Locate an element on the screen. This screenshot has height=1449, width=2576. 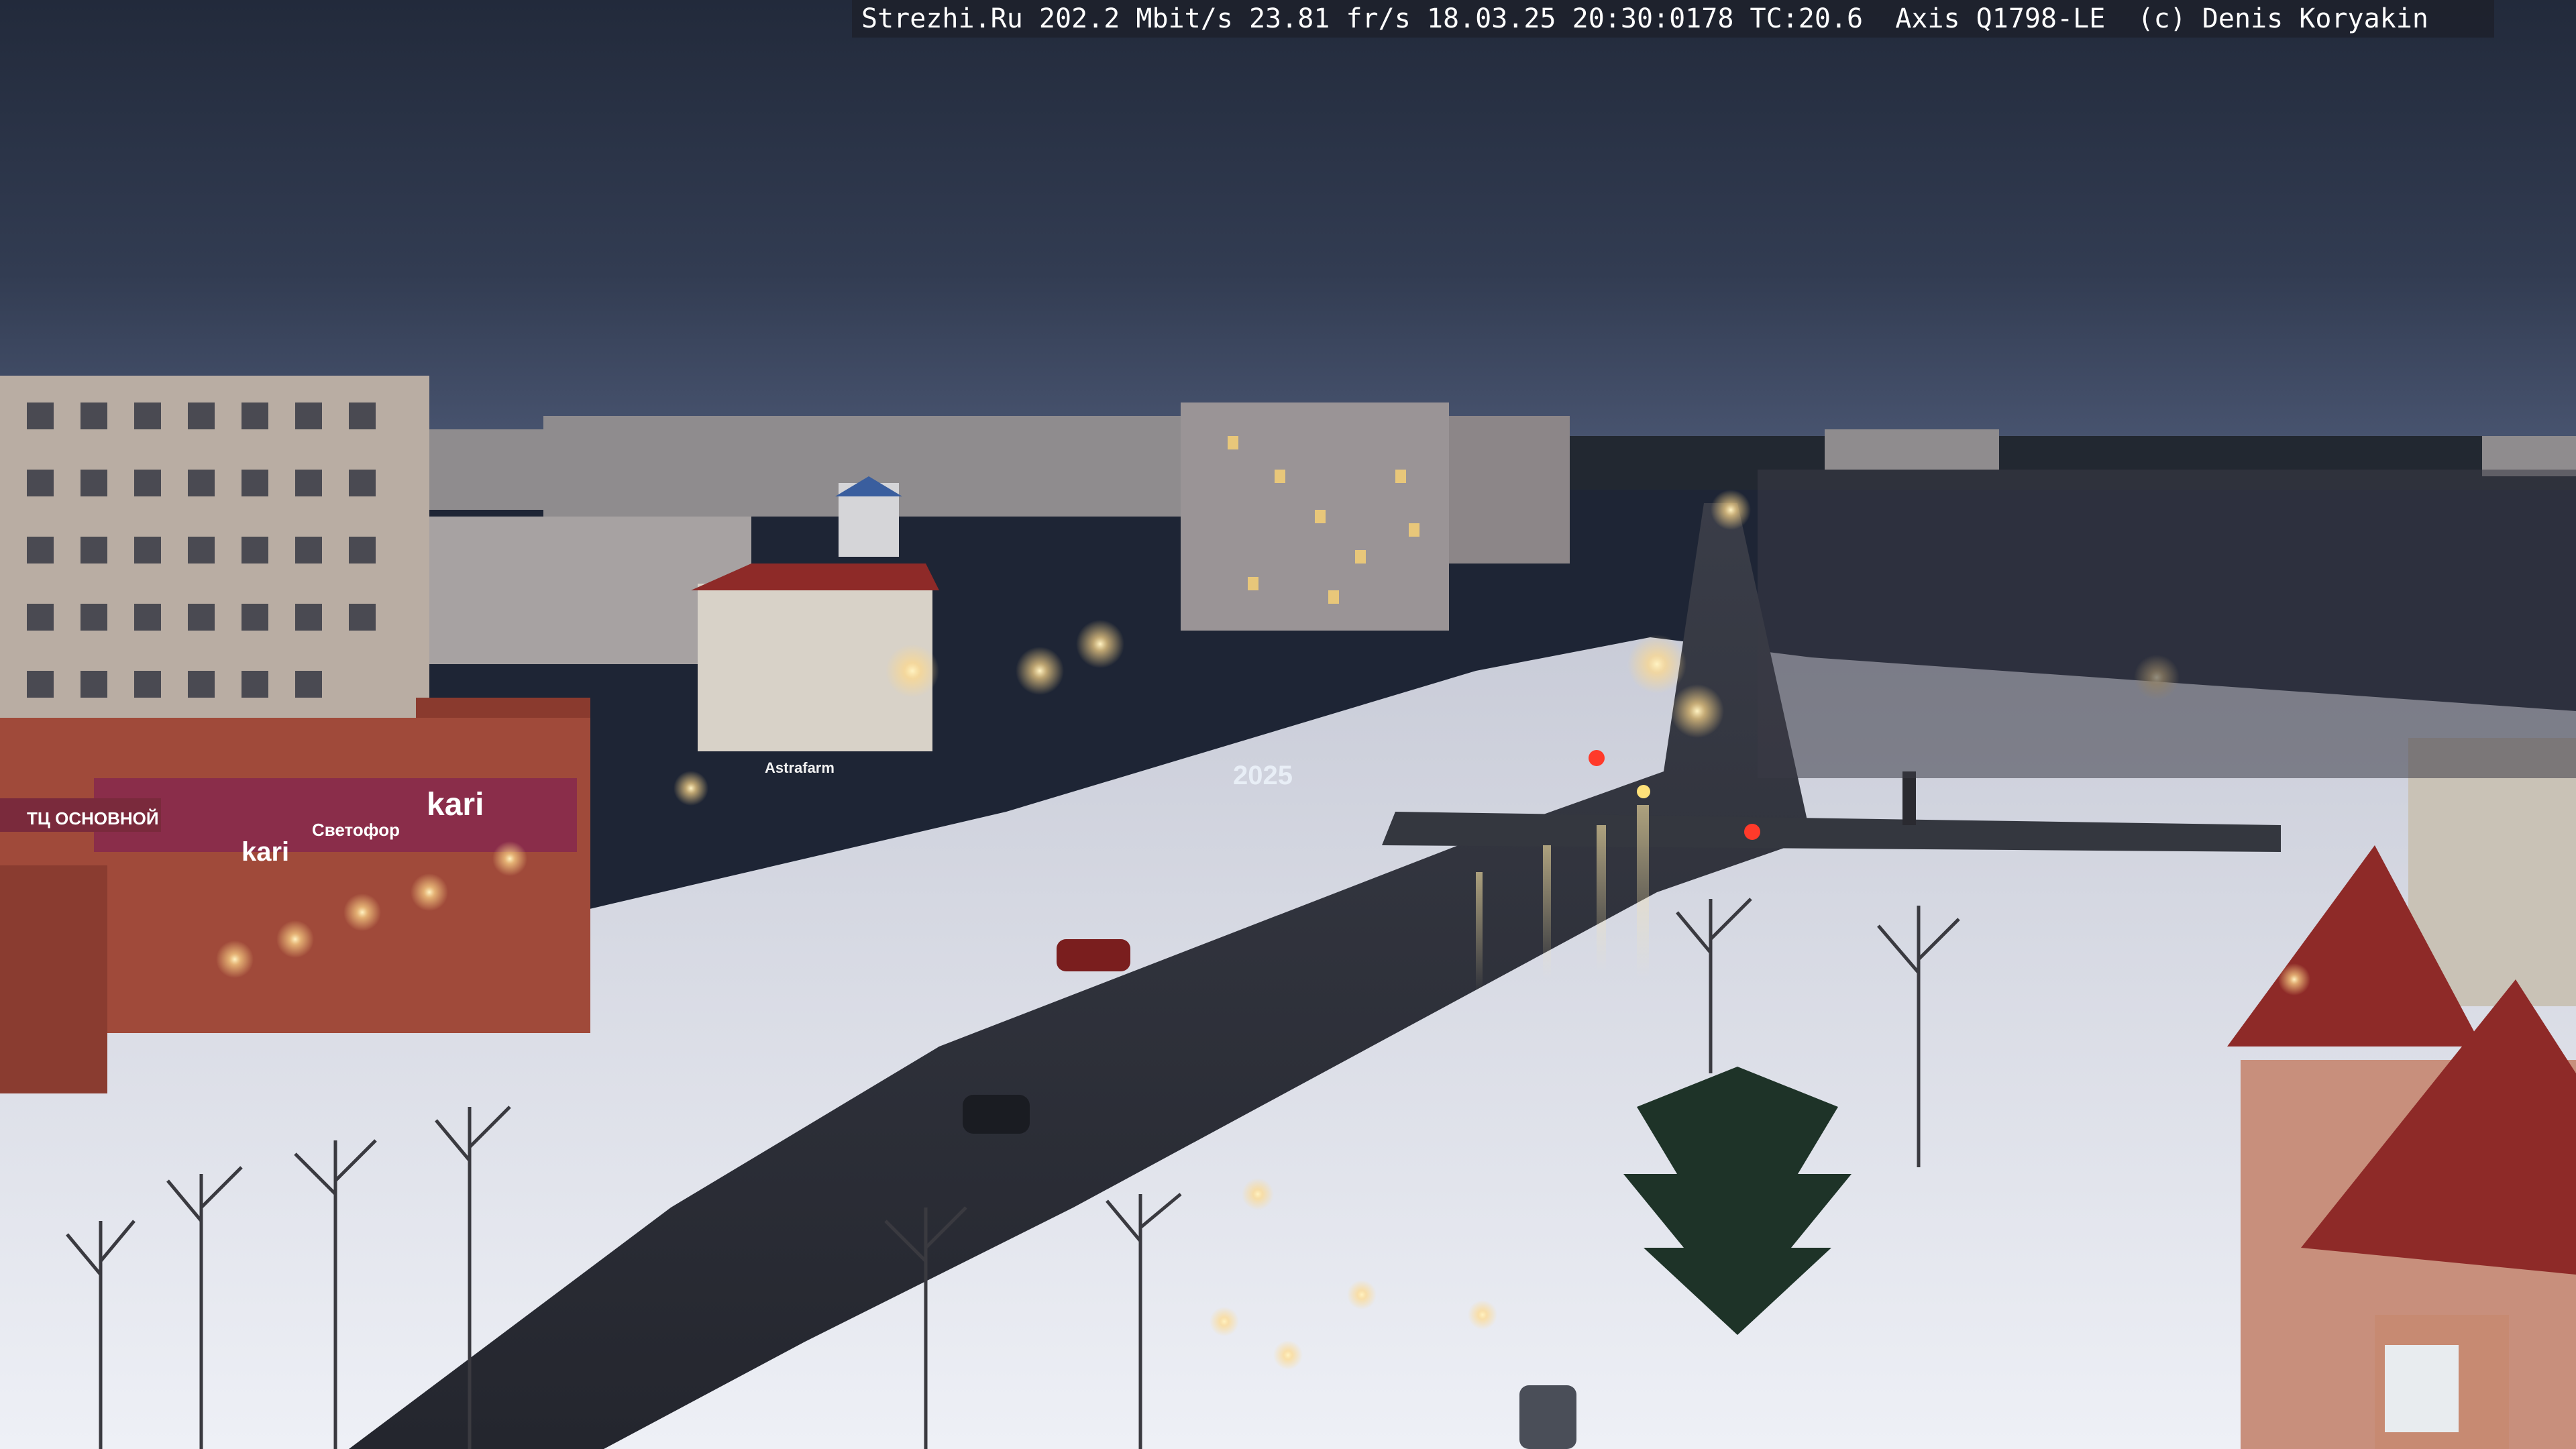
billboard-text: Astrafarm is located at coordinates (800, 767).